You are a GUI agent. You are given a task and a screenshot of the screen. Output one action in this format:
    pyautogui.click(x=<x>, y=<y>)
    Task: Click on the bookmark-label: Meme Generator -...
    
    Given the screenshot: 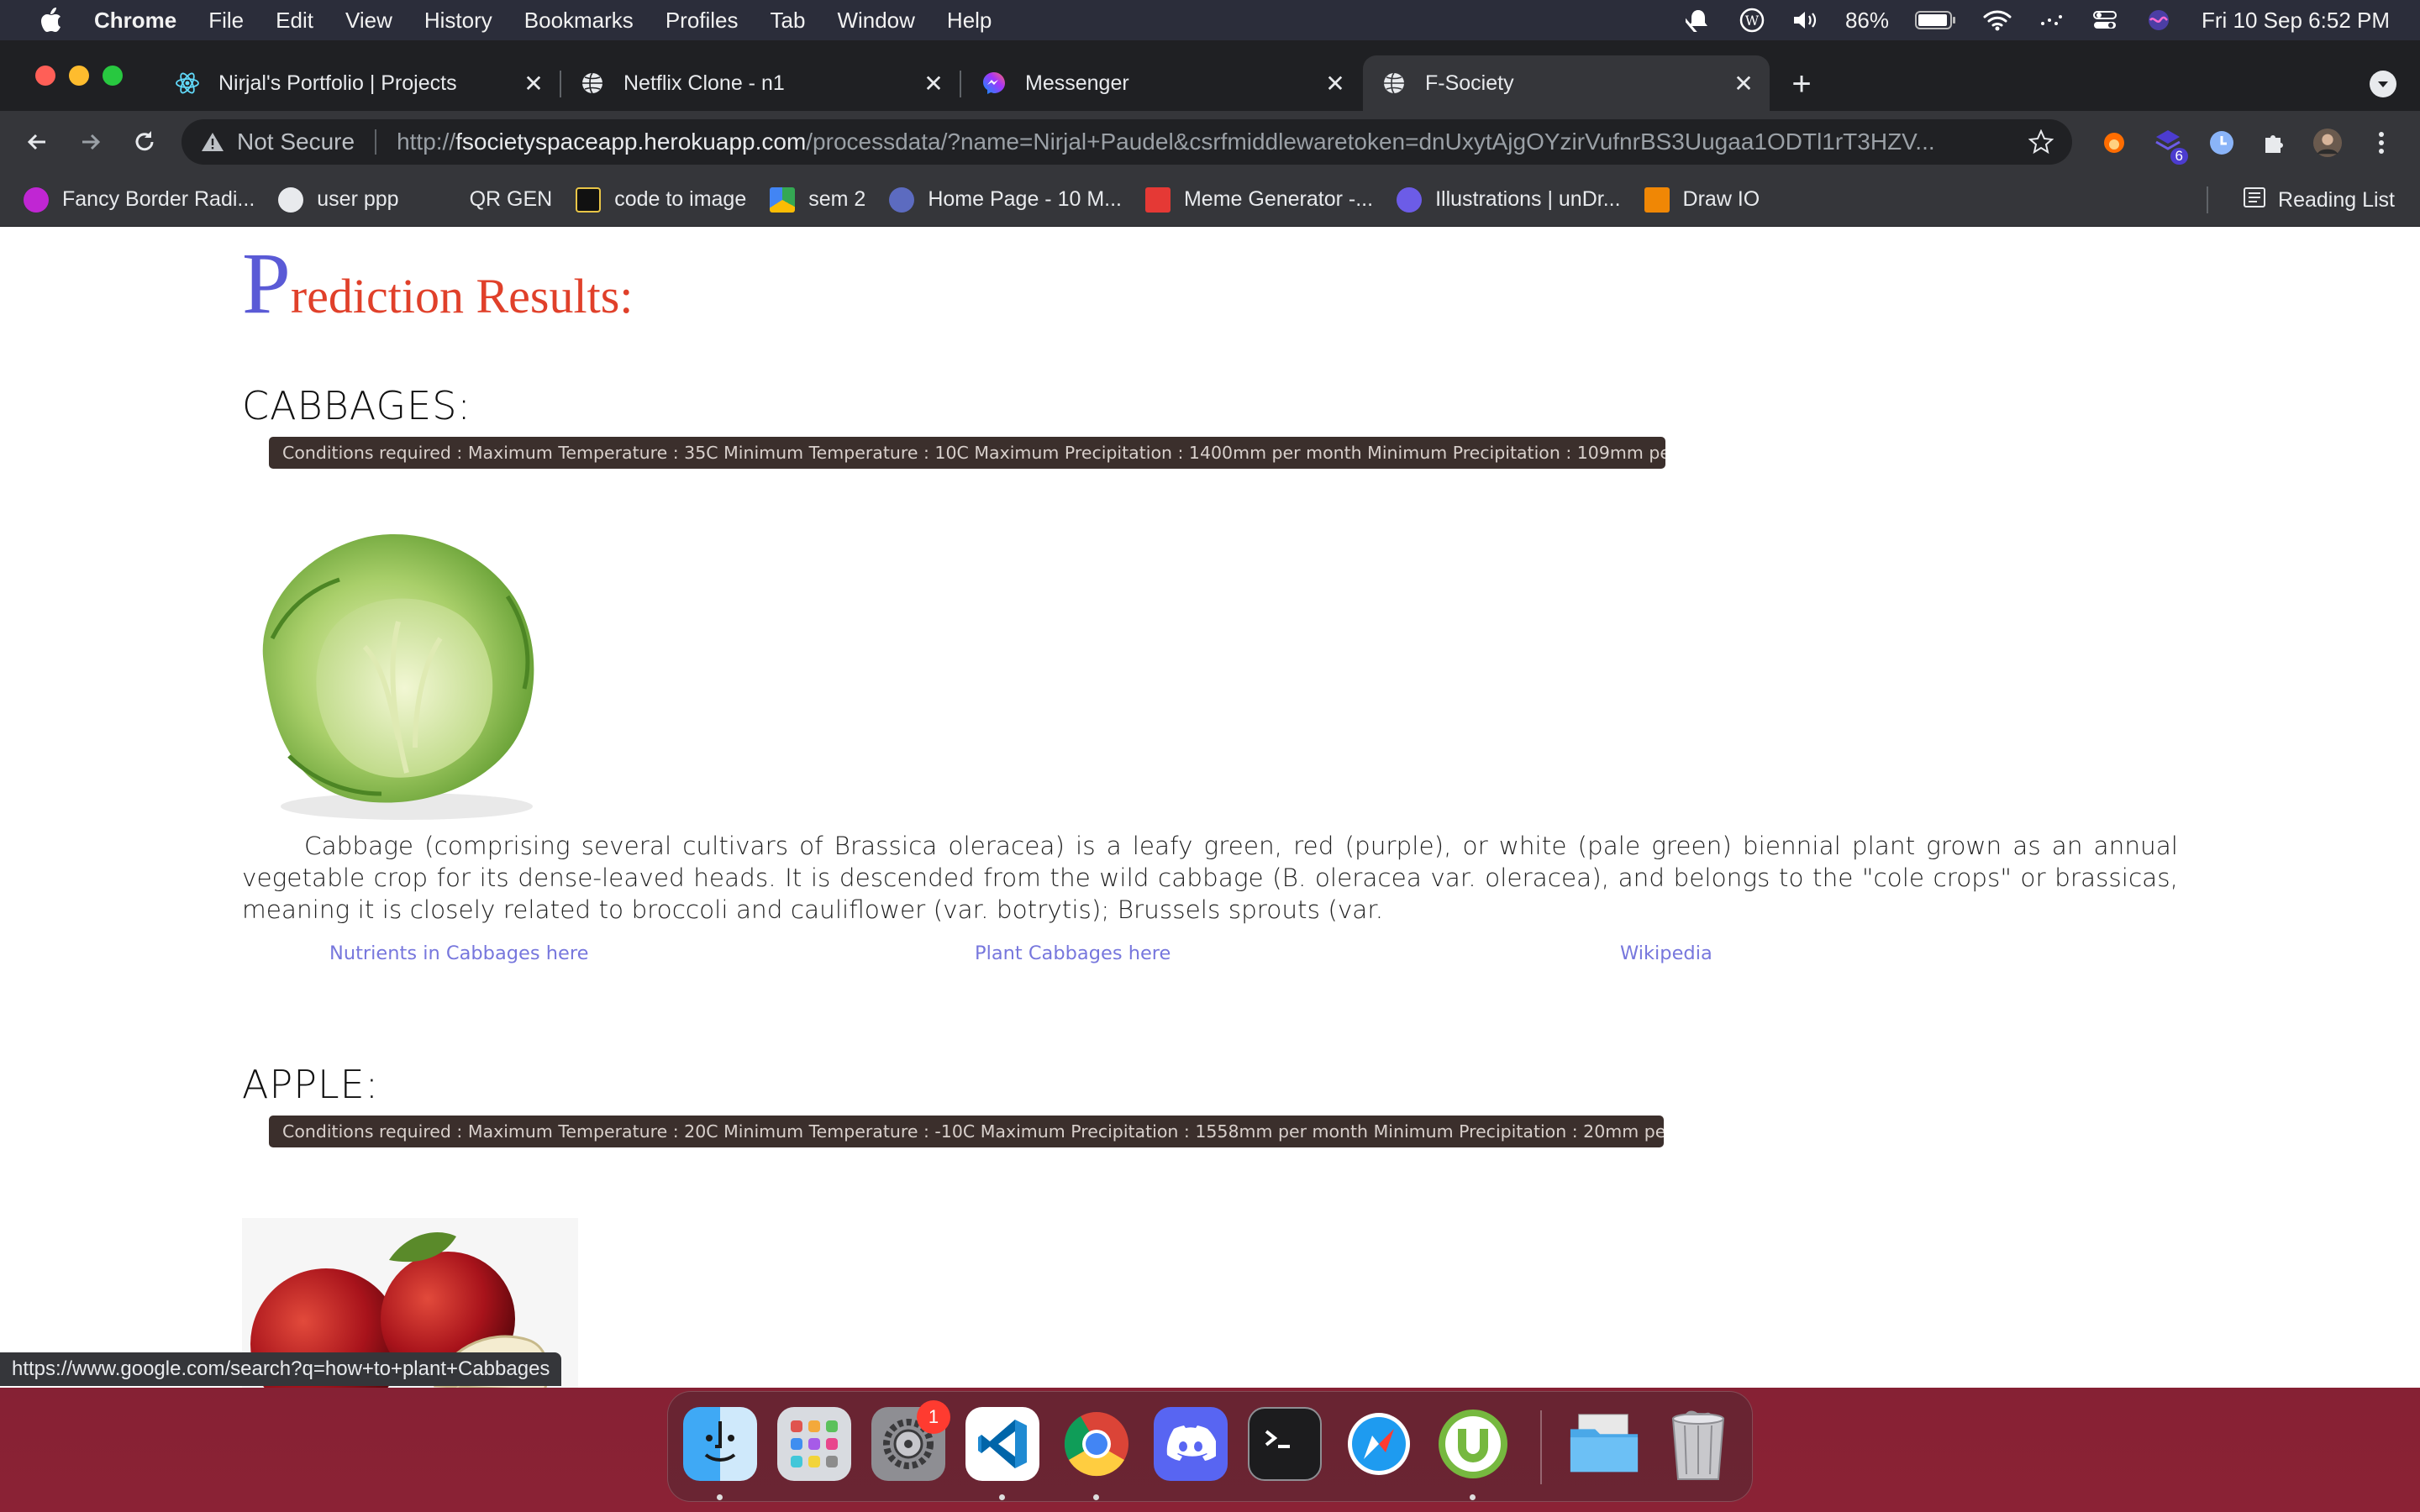 What is the action you would take?
    pyautogui.click(x=1278, y=199)
    